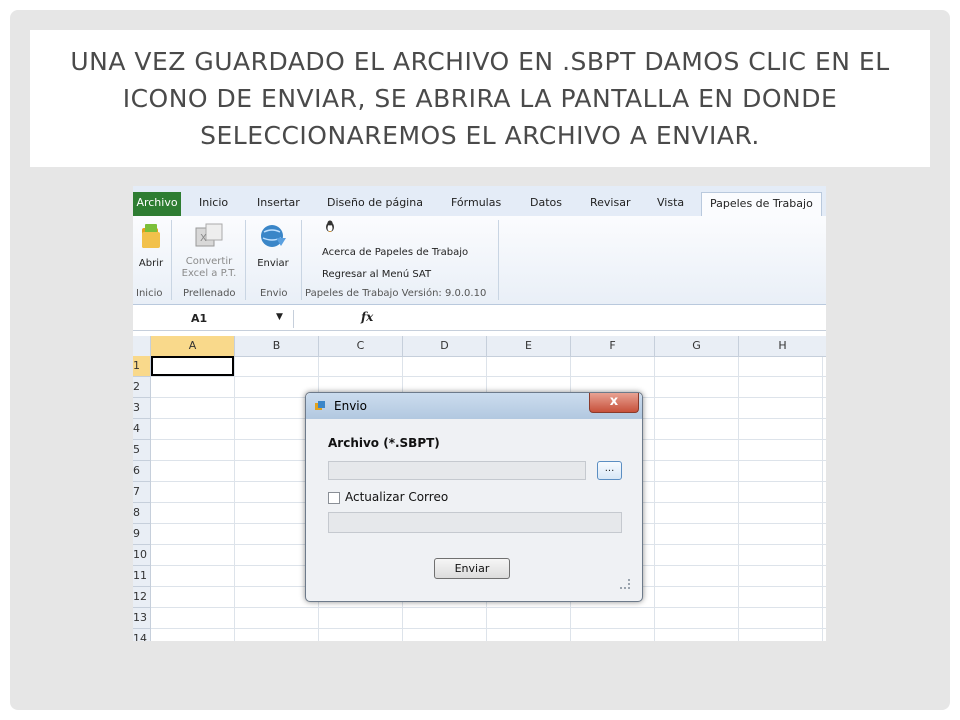 Image resolution: width=960 pixels, height=720 pixels. What do you see at coordinates (445, 346) in the screenshot?
I see `col-header: D` at bounding box center [445, 346].